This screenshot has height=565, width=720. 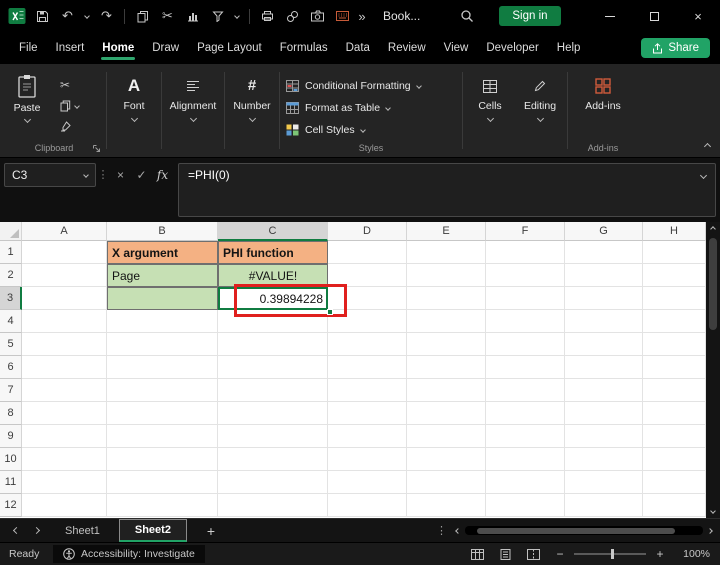 What do you see at coordinates (654, 16) in the screenshot?
I see `maximize-button` at bounding box center [654, 16].